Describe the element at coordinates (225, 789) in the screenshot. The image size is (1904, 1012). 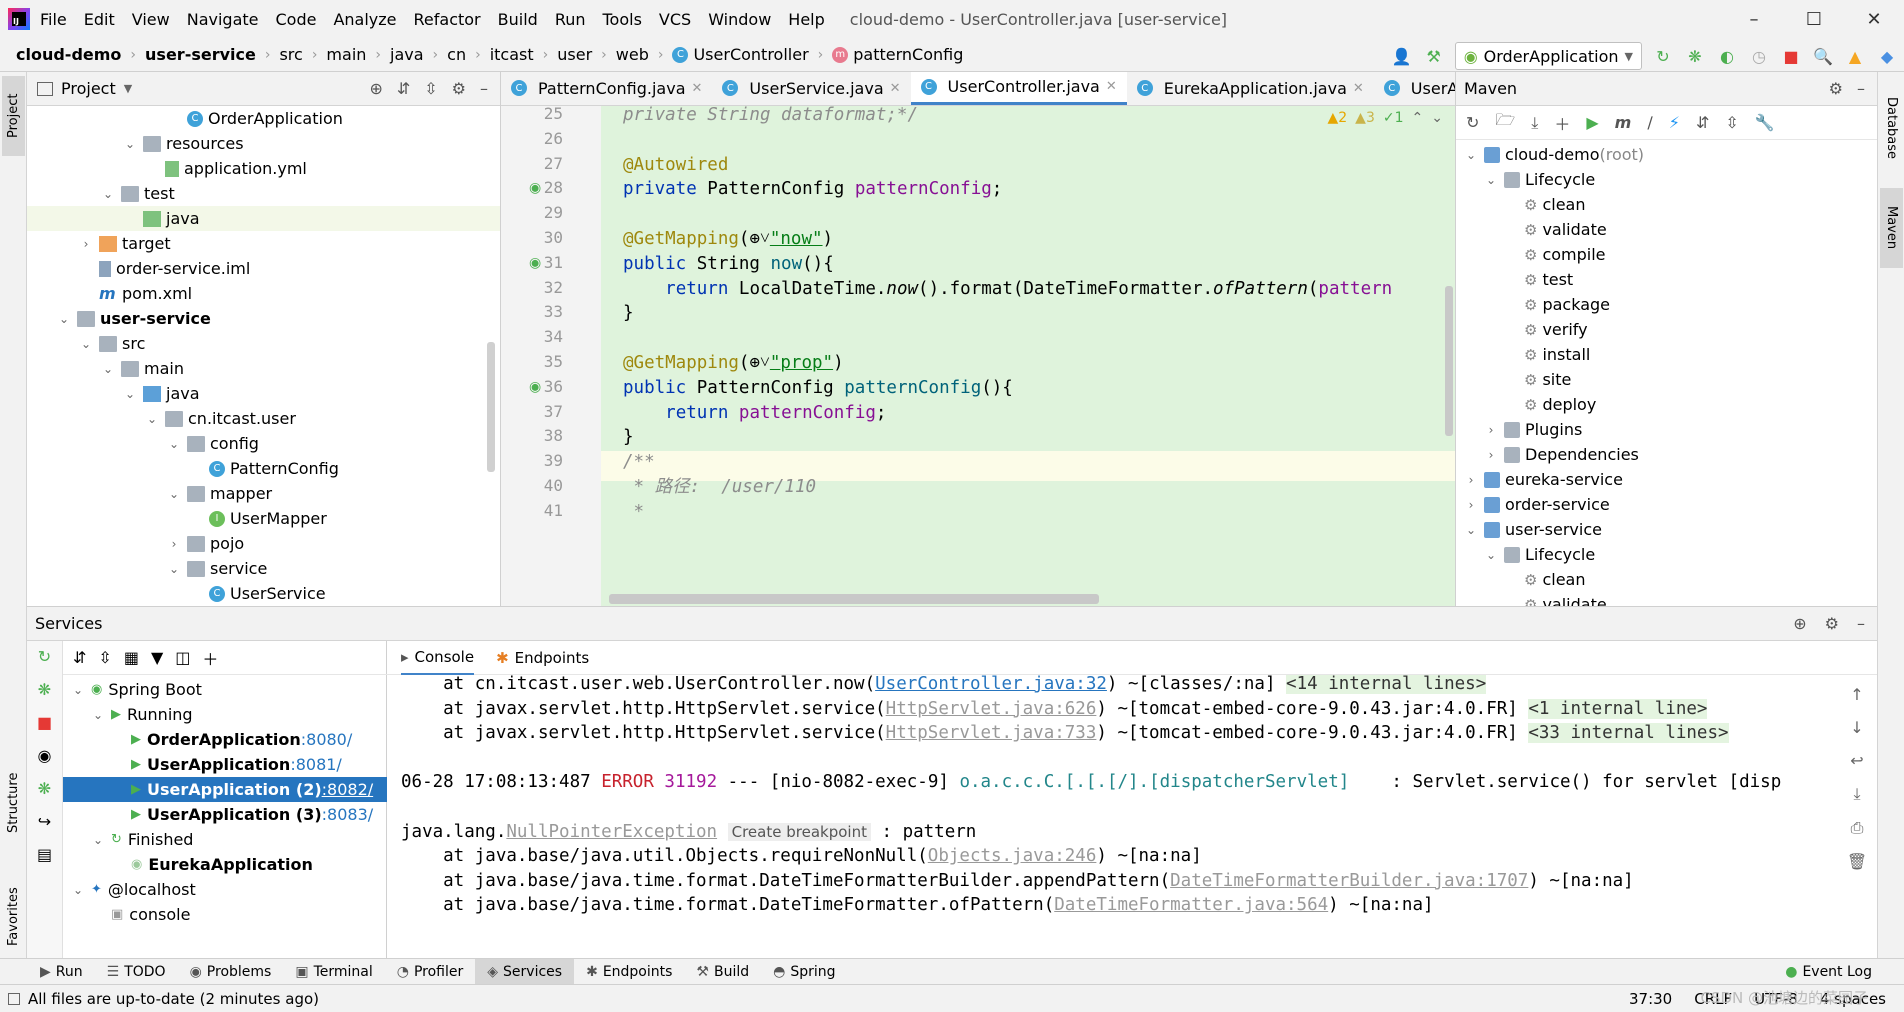
I see `services-tree-row: ▶ UserApplication (2):8082/` at that location.